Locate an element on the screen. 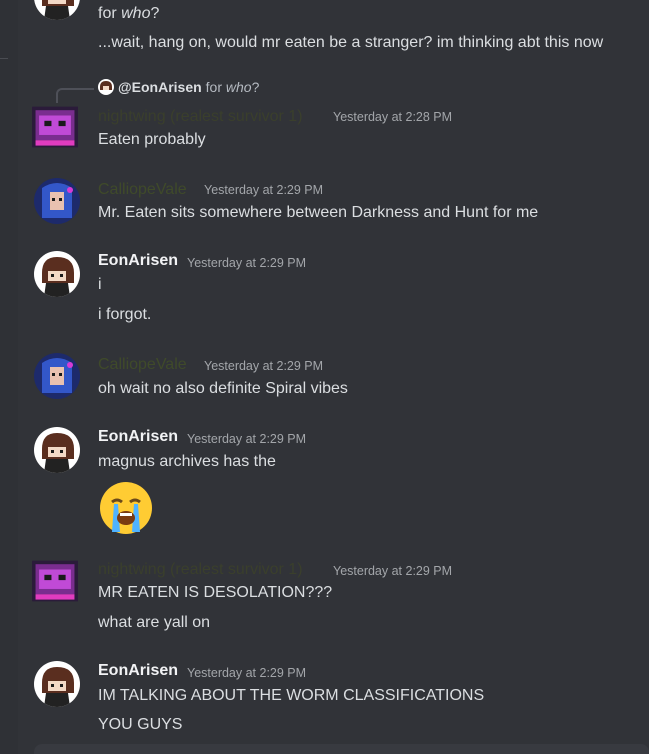 Image resolution: width=649 pixels, height=754 pixels. message-line: what are yall on is located at coordinates (154, 622).